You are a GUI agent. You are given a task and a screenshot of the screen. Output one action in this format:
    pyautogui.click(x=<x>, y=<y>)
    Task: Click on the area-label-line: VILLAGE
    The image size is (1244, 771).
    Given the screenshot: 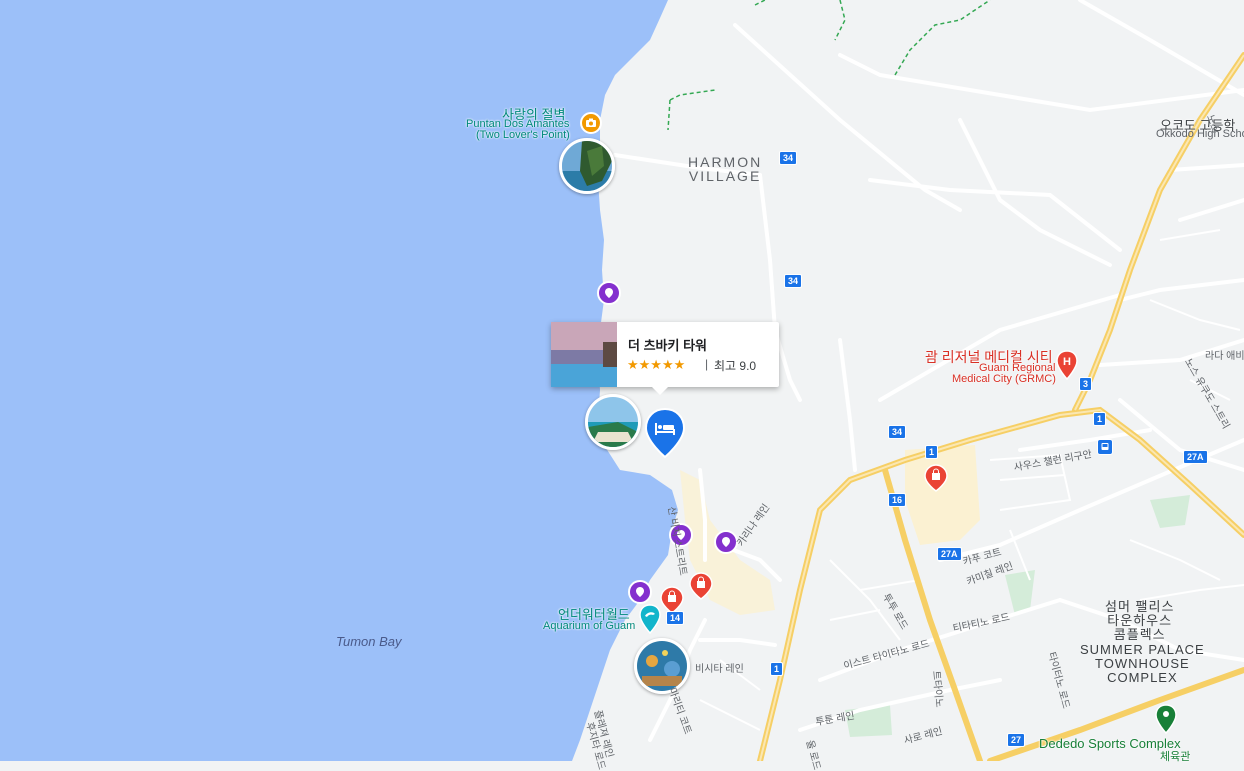 What is the action you would take?
    pyautogui.click(x=725, y=176)
    